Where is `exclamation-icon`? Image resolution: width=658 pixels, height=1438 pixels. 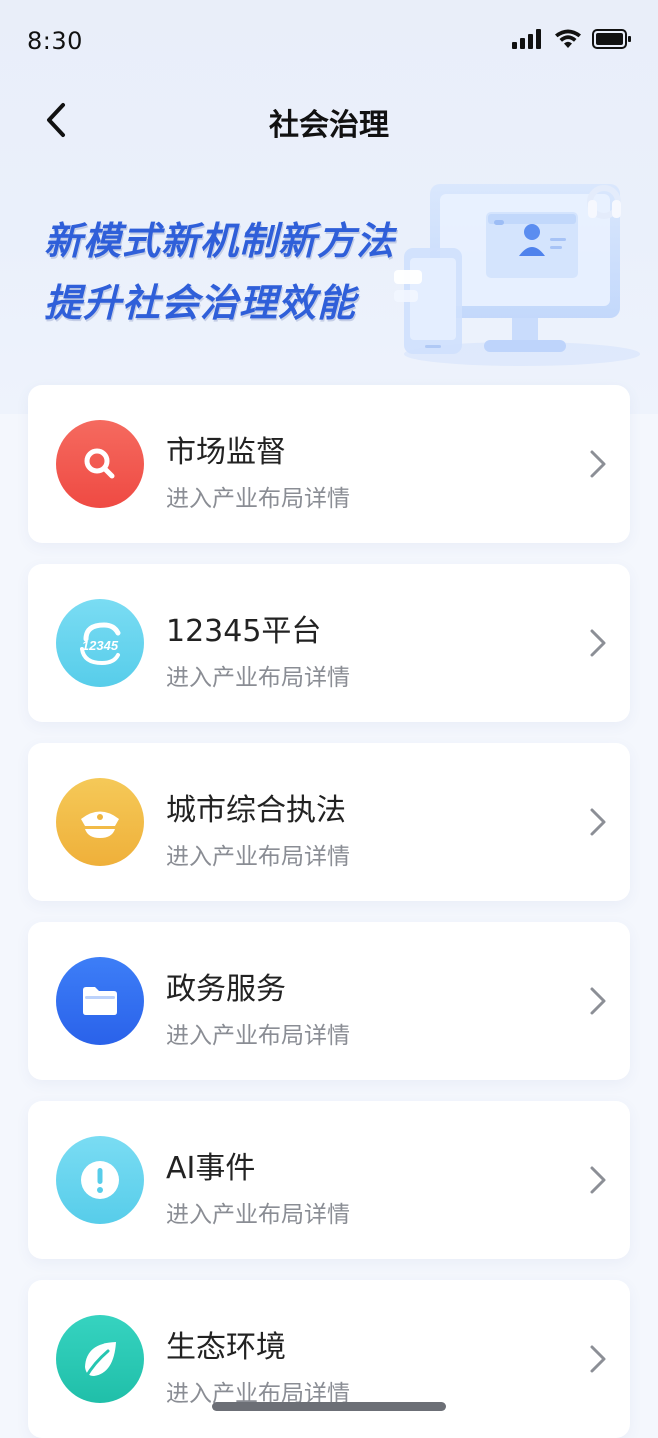
exclamation-icon is located at coordinates (100, 1180).